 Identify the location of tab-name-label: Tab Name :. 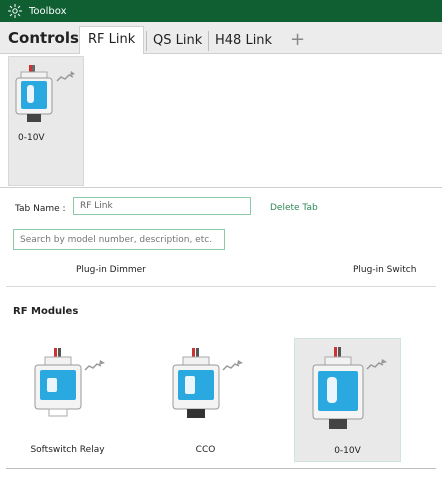
(40, 209).